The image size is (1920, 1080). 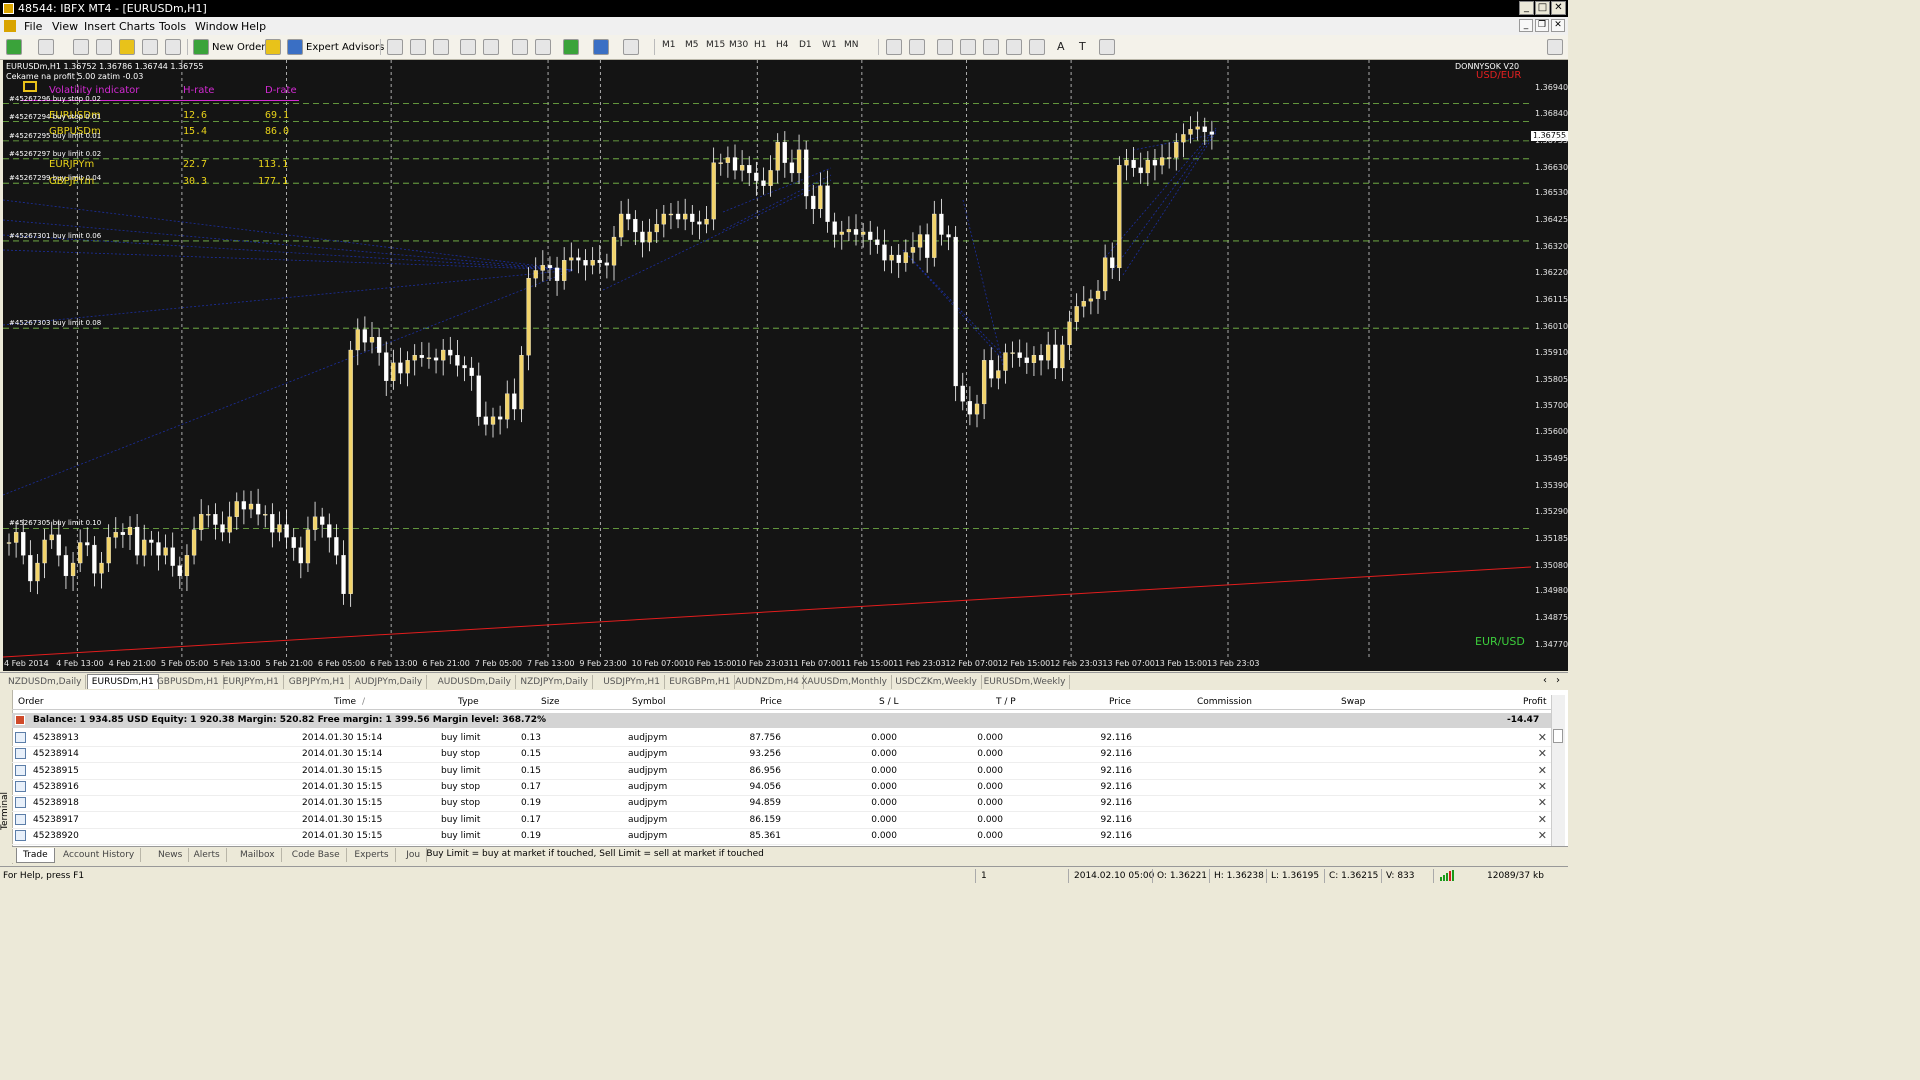 I want to click on terminal-tab: Jou, so click(x=414, y=855).